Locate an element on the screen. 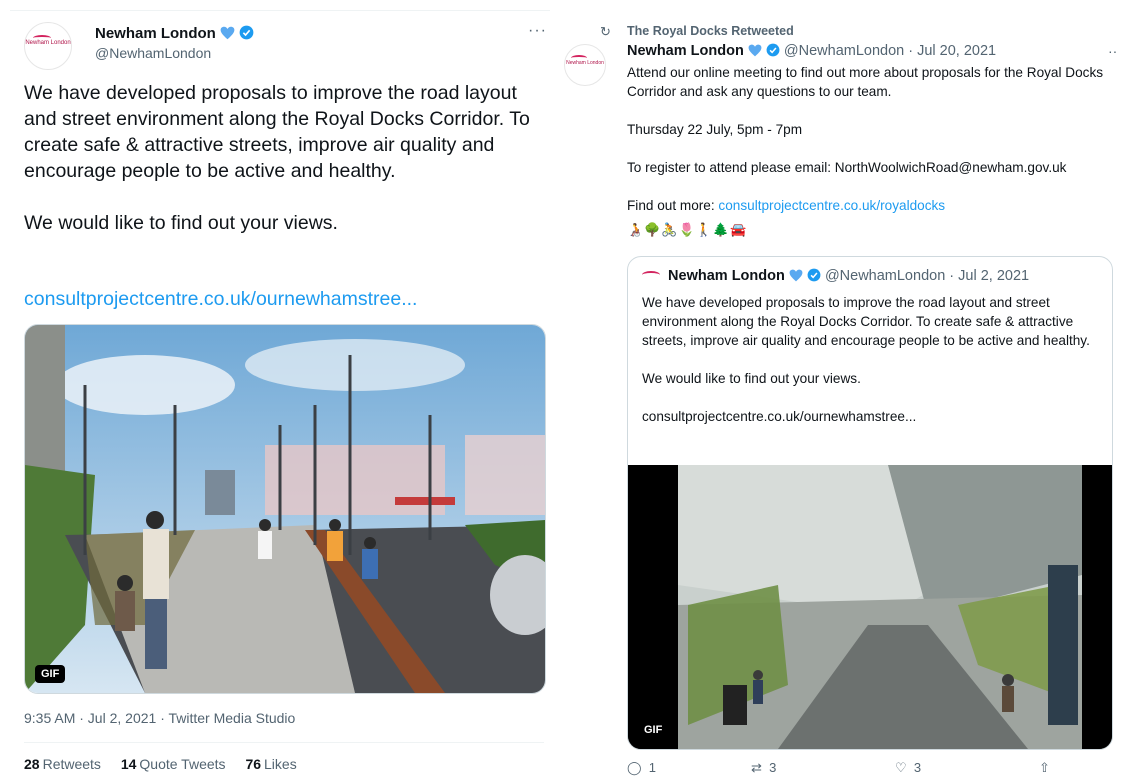 The height and width of the screenshot is (781, 1123). more-options-icon: ··· is located at coordinates (537, 31).